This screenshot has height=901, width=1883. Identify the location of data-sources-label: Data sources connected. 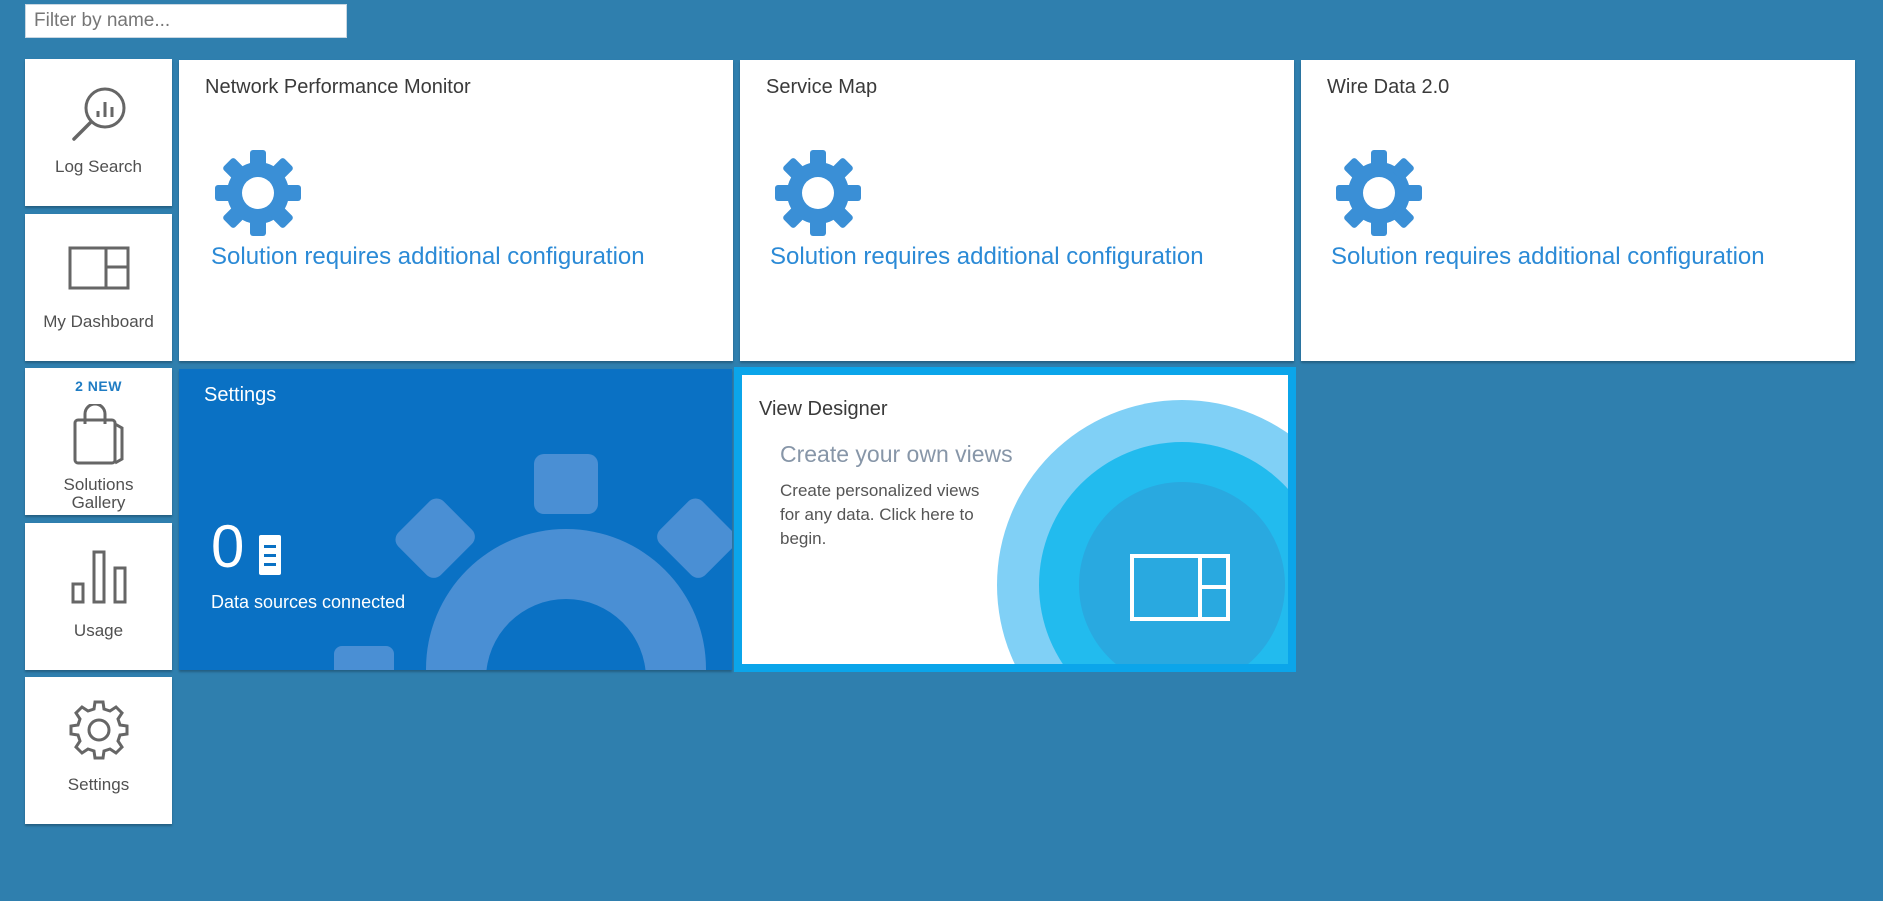
(308, 602).